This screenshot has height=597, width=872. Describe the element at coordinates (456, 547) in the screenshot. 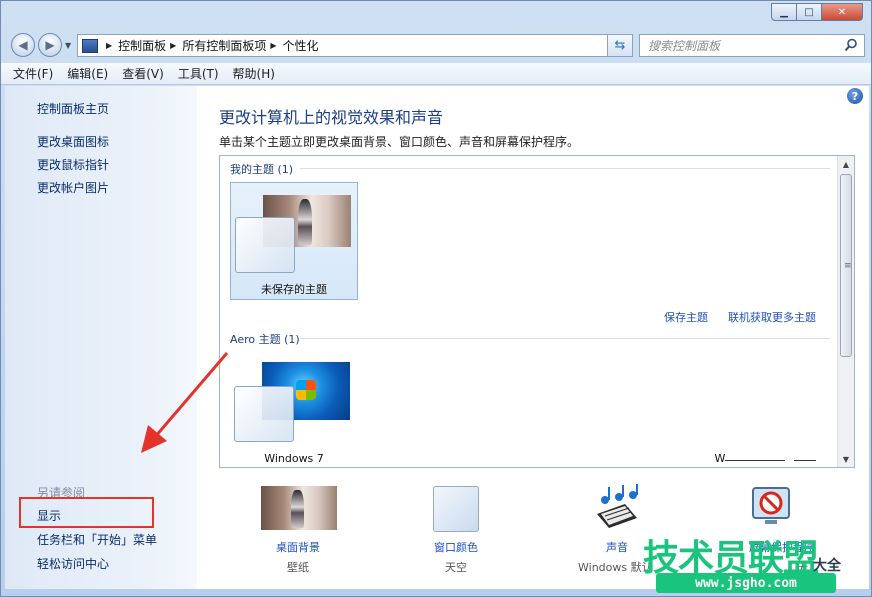

I see `window-color-link: 窗口颜色` at that location.